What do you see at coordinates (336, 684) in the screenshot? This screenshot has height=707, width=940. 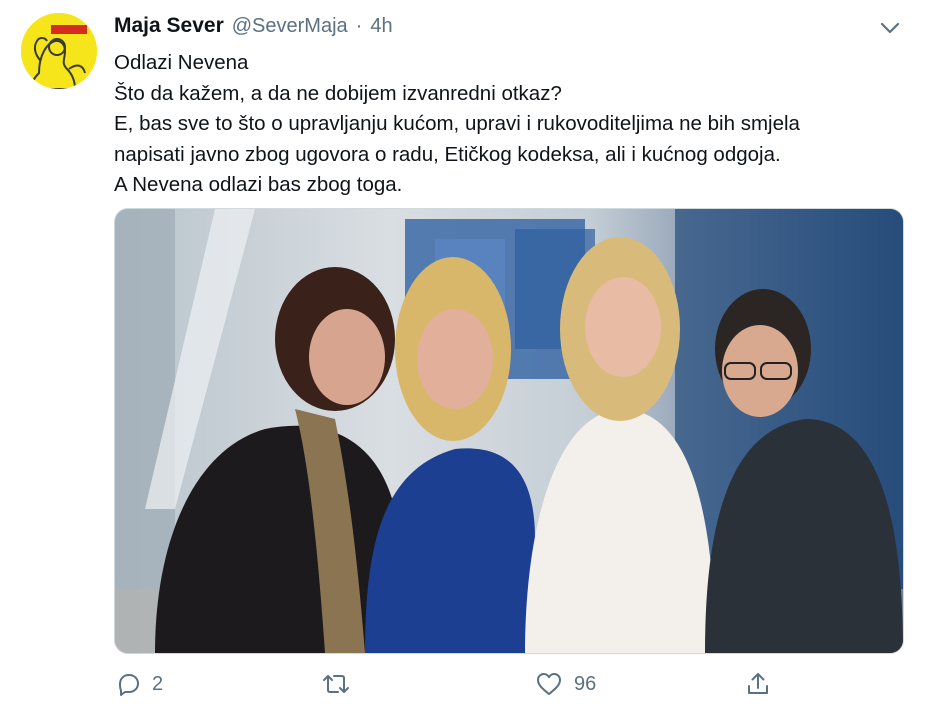 I see `retweet-icon` at bounding box center [336, 684].